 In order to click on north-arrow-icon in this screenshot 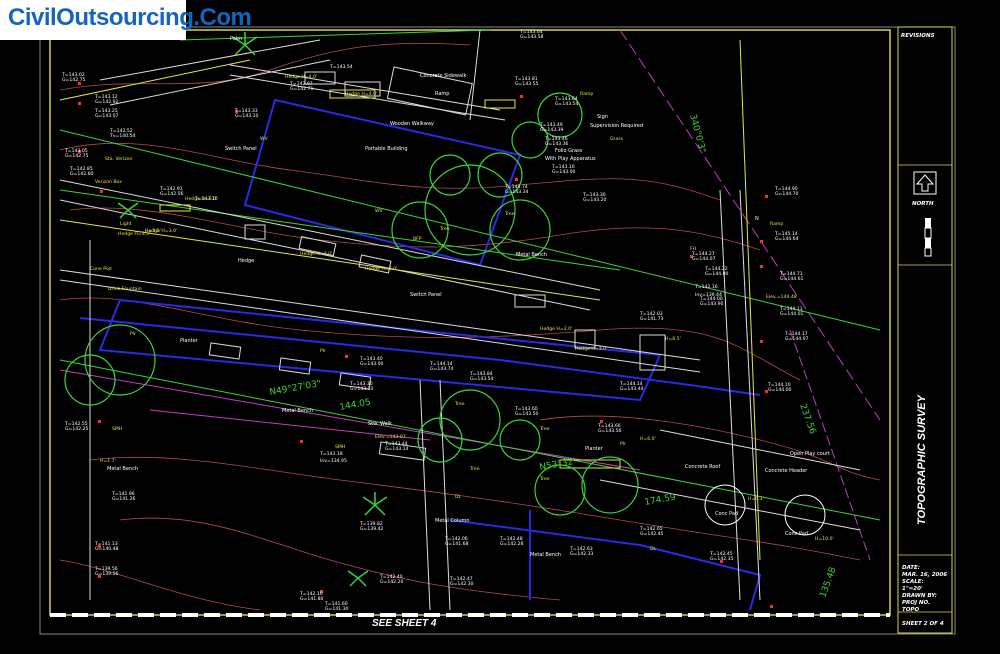, I will do `click(925, 183)`.